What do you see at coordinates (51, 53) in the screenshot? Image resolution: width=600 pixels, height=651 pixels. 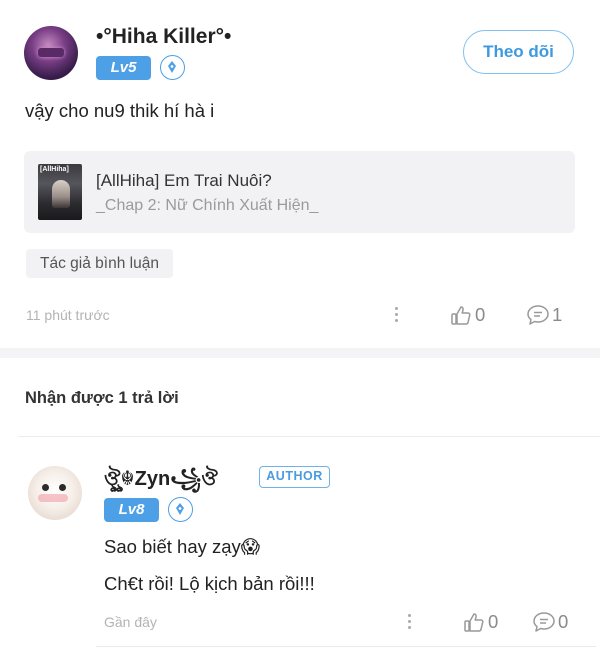 I see `commenter-avatar` at bounding box center [51, 53].